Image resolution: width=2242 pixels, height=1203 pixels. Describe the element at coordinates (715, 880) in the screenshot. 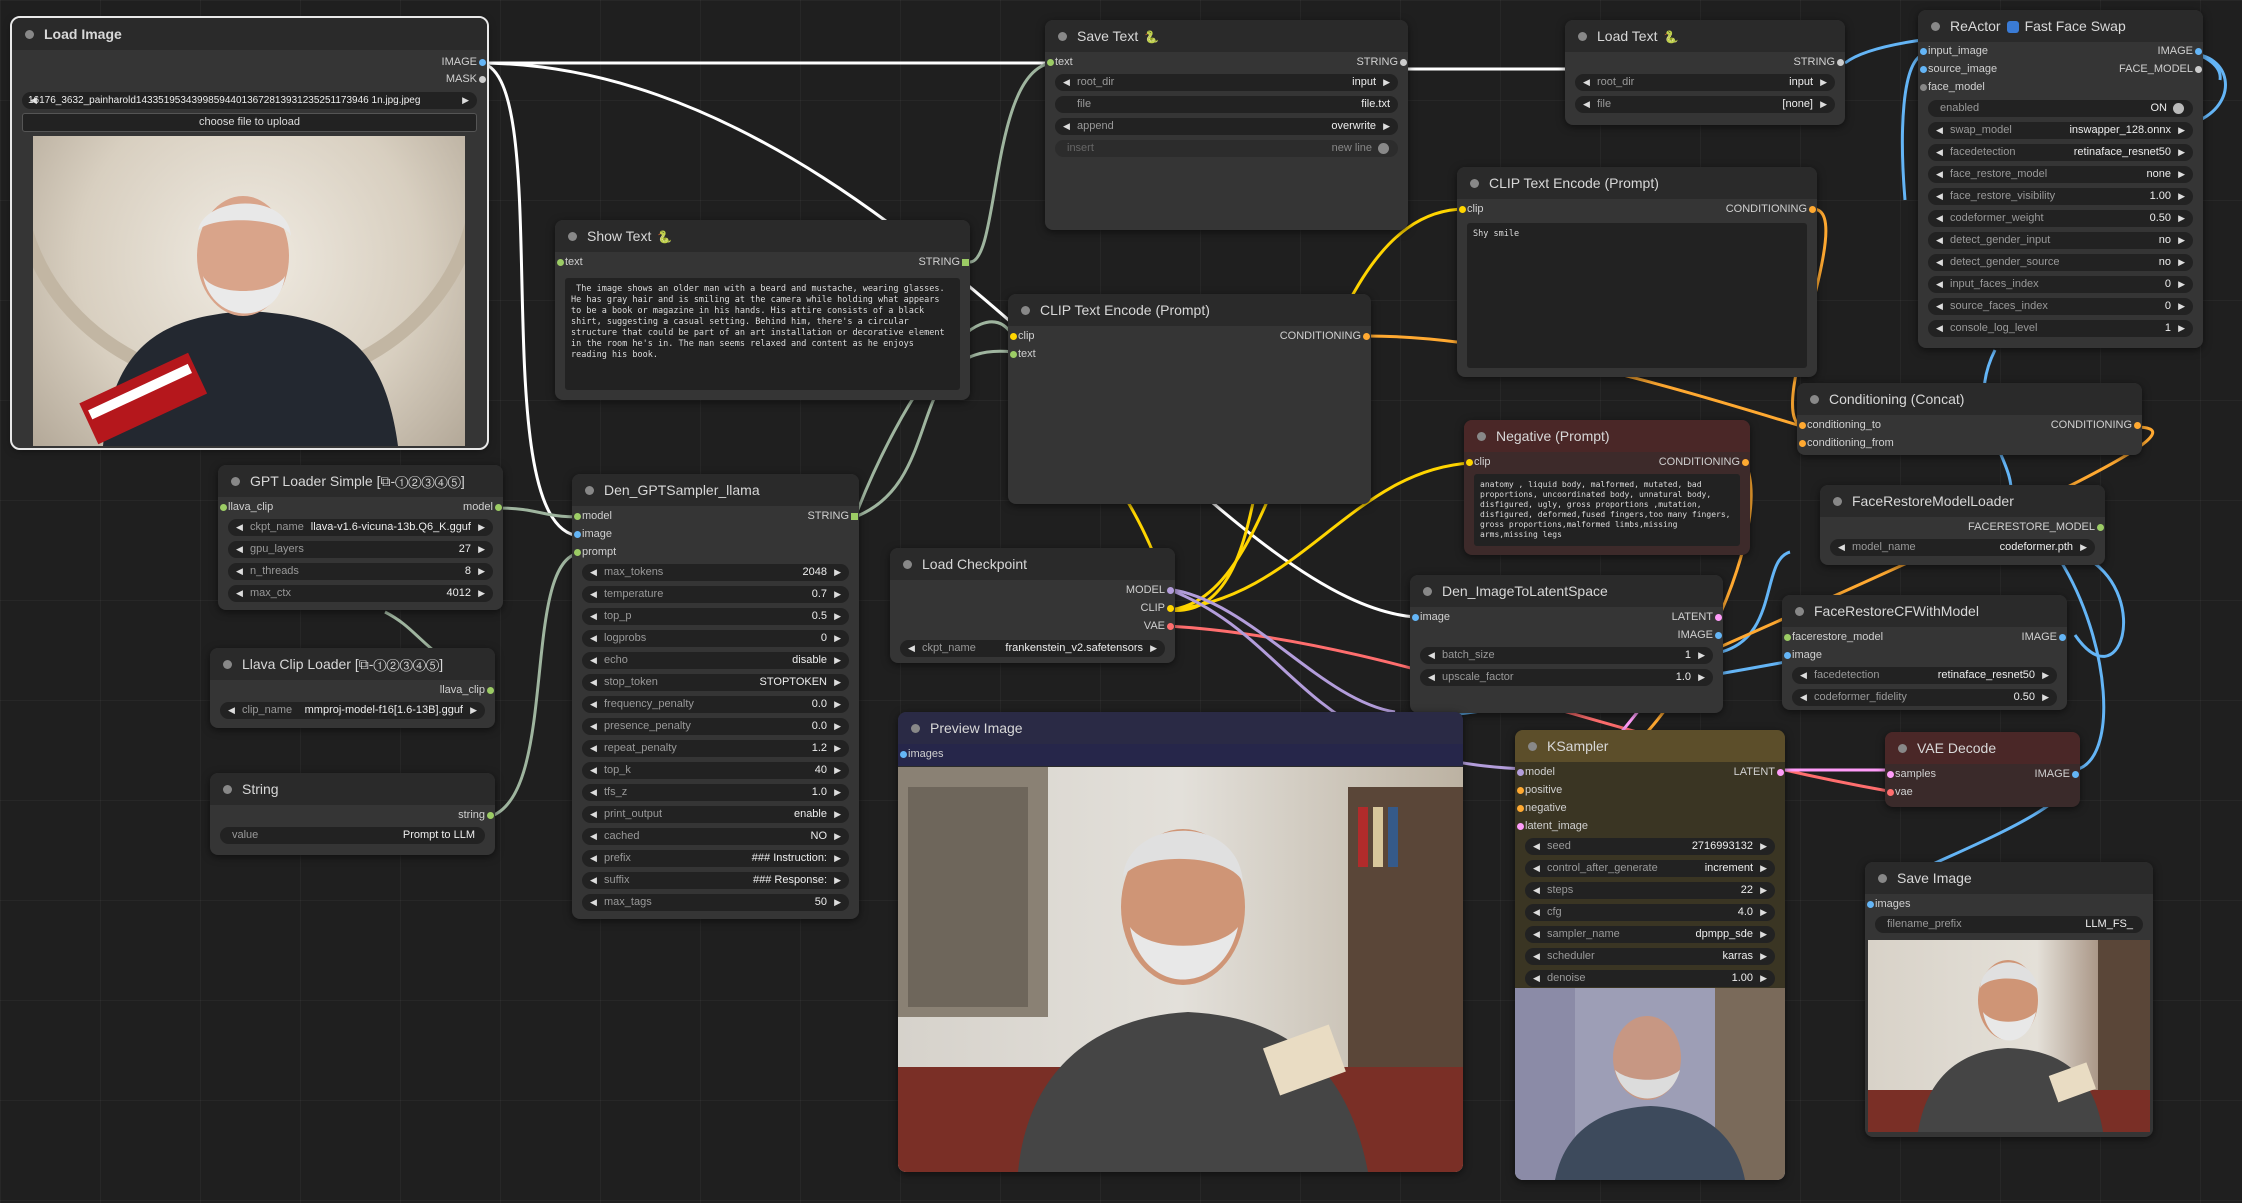

I see `widget-suffix: ◀ suffix ### Response: ▶` at that location.